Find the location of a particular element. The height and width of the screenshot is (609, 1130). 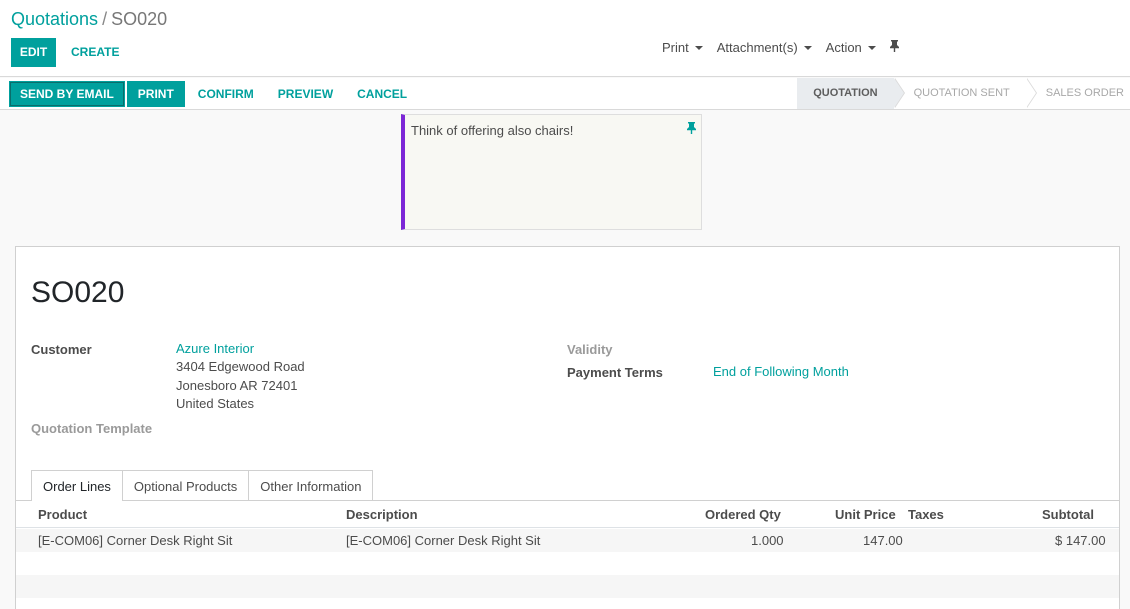

customer-address-line: United States is located at coordinates (215, 403).